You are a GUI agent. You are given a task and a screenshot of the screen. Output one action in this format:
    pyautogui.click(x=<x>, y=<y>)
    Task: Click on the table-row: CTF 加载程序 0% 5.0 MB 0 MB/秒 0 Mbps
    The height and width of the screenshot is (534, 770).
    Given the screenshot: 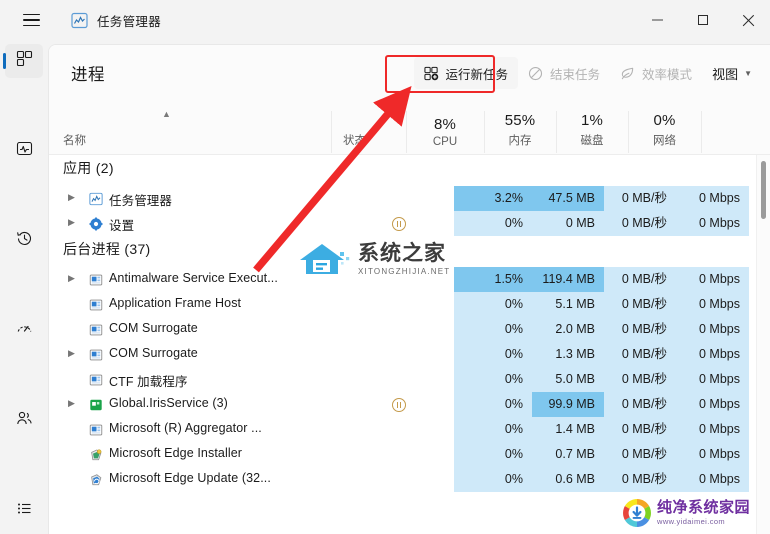 What is the action you would take?
    pyautogui.click(x=399, y=379)
    